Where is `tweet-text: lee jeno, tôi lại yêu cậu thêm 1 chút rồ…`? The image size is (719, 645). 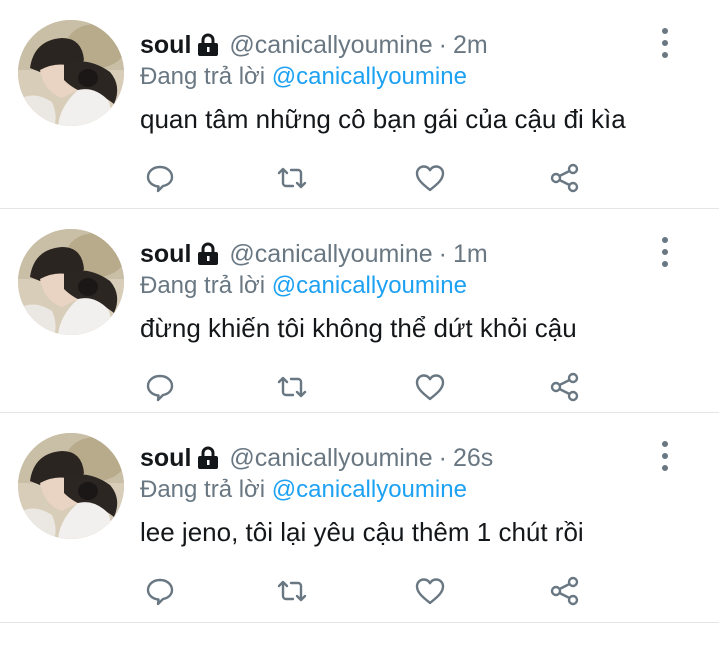 tweet-text: lee jeno, tôi lại yêu cậu thêm 1 chút rồ… is located at coordinates (362, 532).